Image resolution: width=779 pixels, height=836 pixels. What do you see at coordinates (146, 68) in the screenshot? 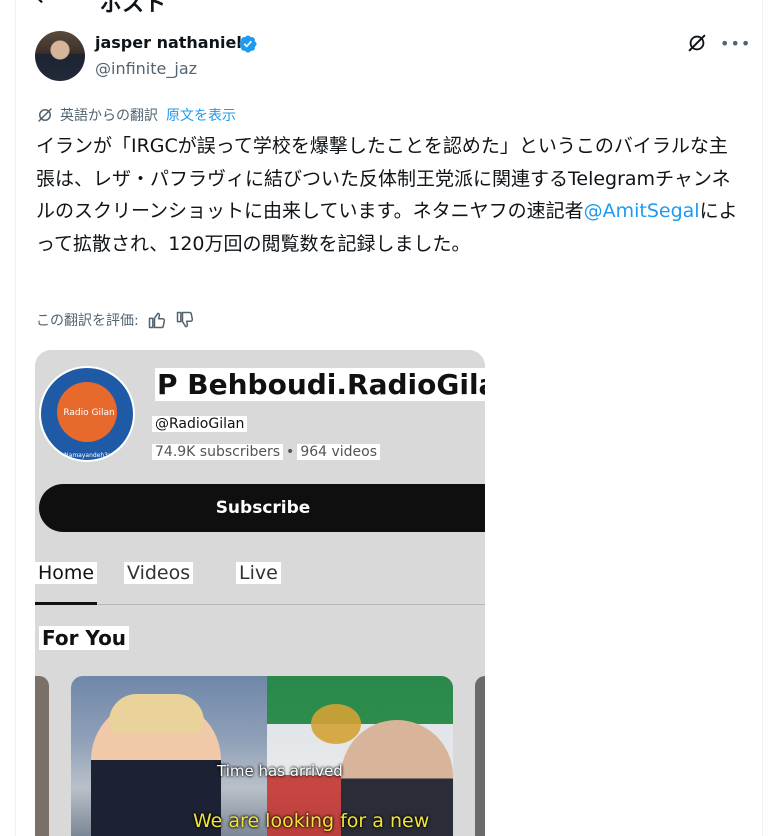
I see `author-handle: @infinite_jaz` at bounding box center [146, 68].